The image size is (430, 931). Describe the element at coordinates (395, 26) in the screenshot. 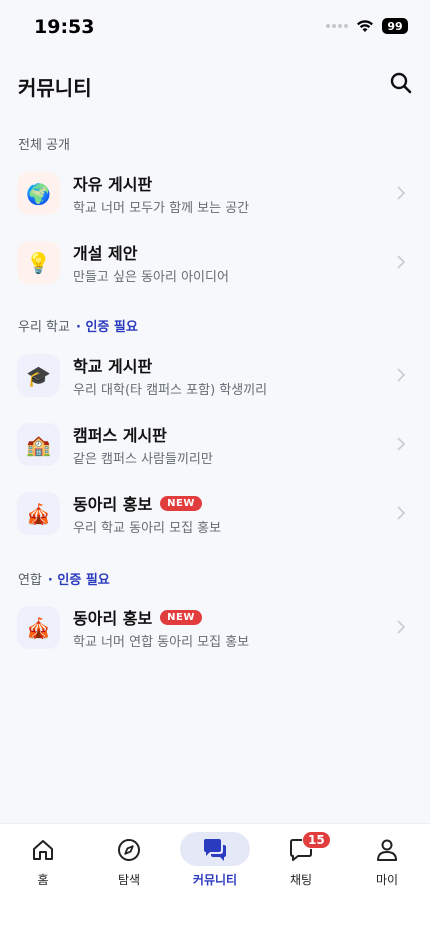

I see `battery-indicator: 99` at that location.